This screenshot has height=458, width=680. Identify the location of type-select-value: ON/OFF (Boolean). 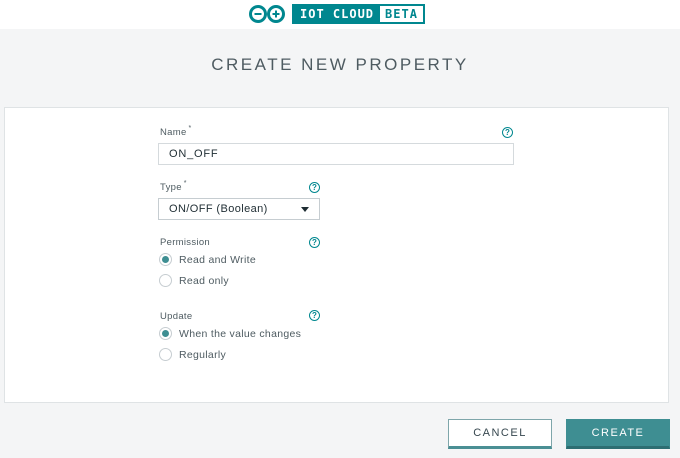
(218, 209).